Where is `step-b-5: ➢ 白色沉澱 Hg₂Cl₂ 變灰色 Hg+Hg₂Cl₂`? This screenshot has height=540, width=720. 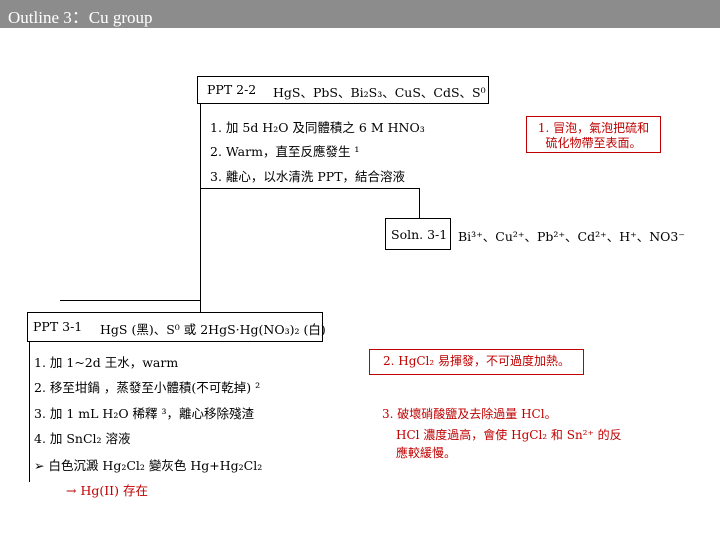 step-b-5: ➢ 白色沉澱 Hg₂Cl₂ 變灰色 Hg+Hg₂Cl₂ is located at coordinates (148, 465).